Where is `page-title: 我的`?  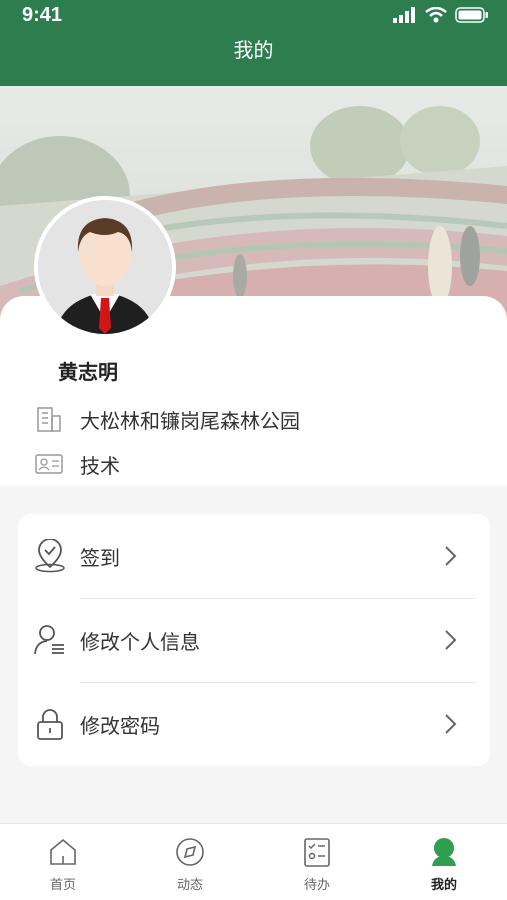 page-title: 我的 is located at coordinates (253, 50).